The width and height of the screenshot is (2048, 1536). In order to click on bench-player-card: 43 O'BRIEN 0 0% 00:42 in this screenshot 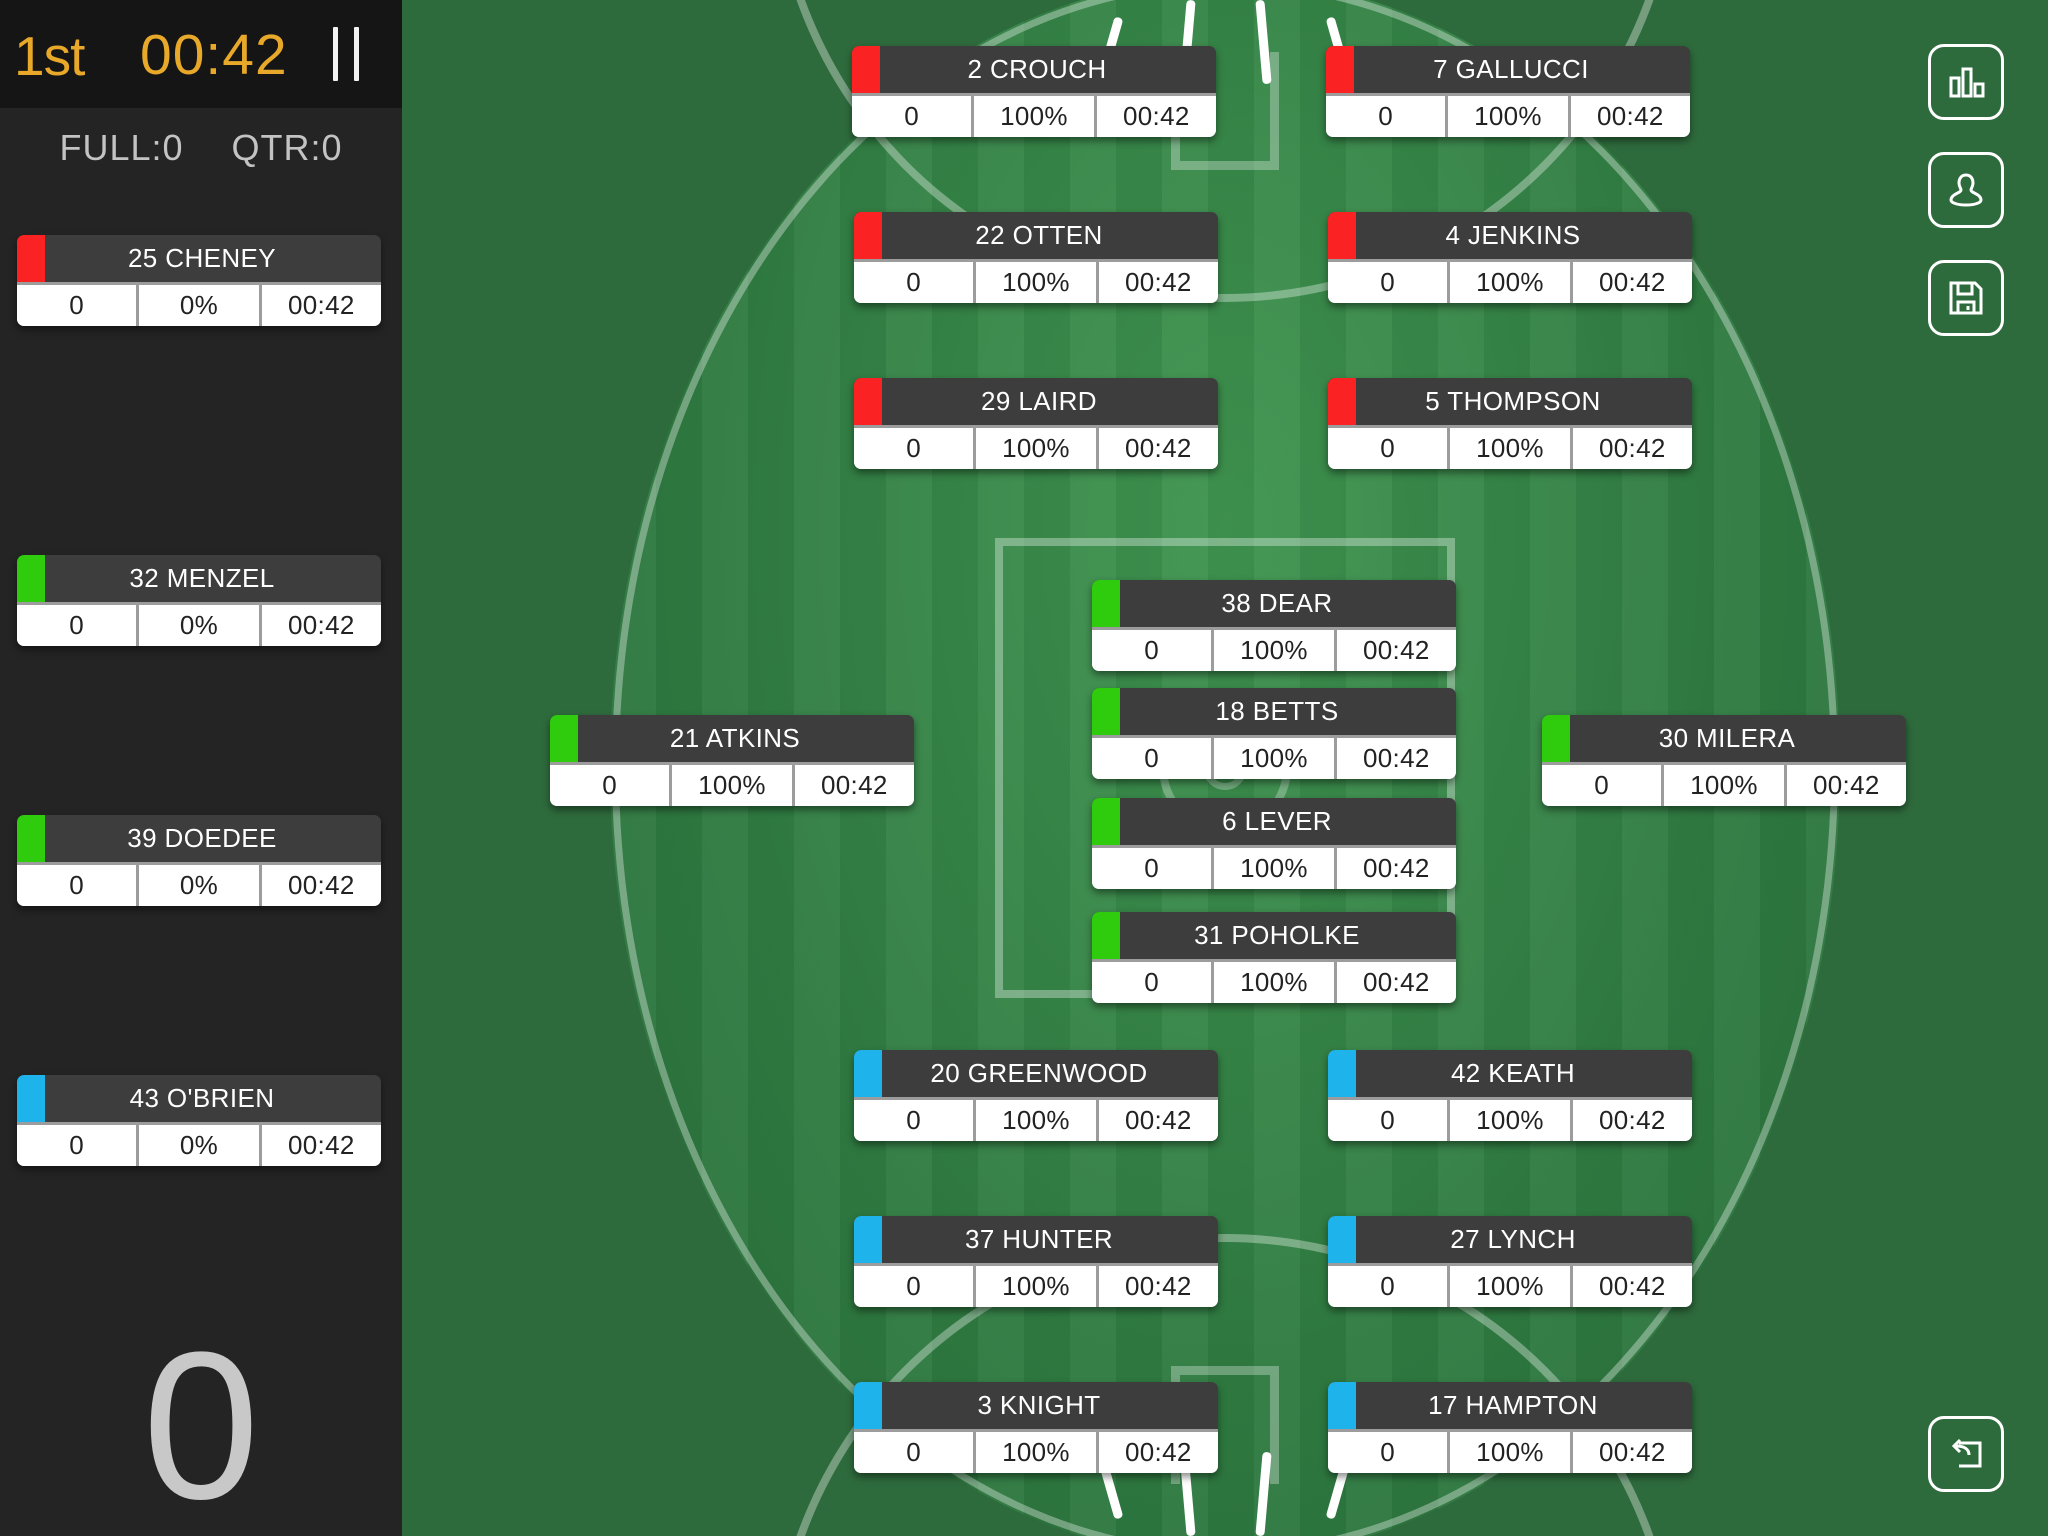, I will do `click(199, 1120)`.